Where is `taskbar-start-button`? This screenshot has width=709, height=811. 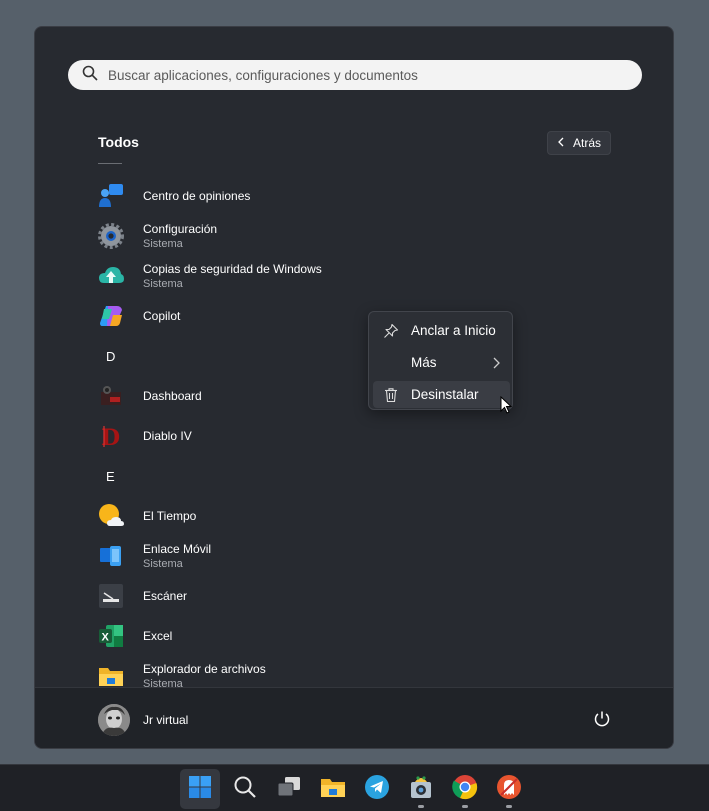
taskbar-start-button is located at coordinates (200, 789).